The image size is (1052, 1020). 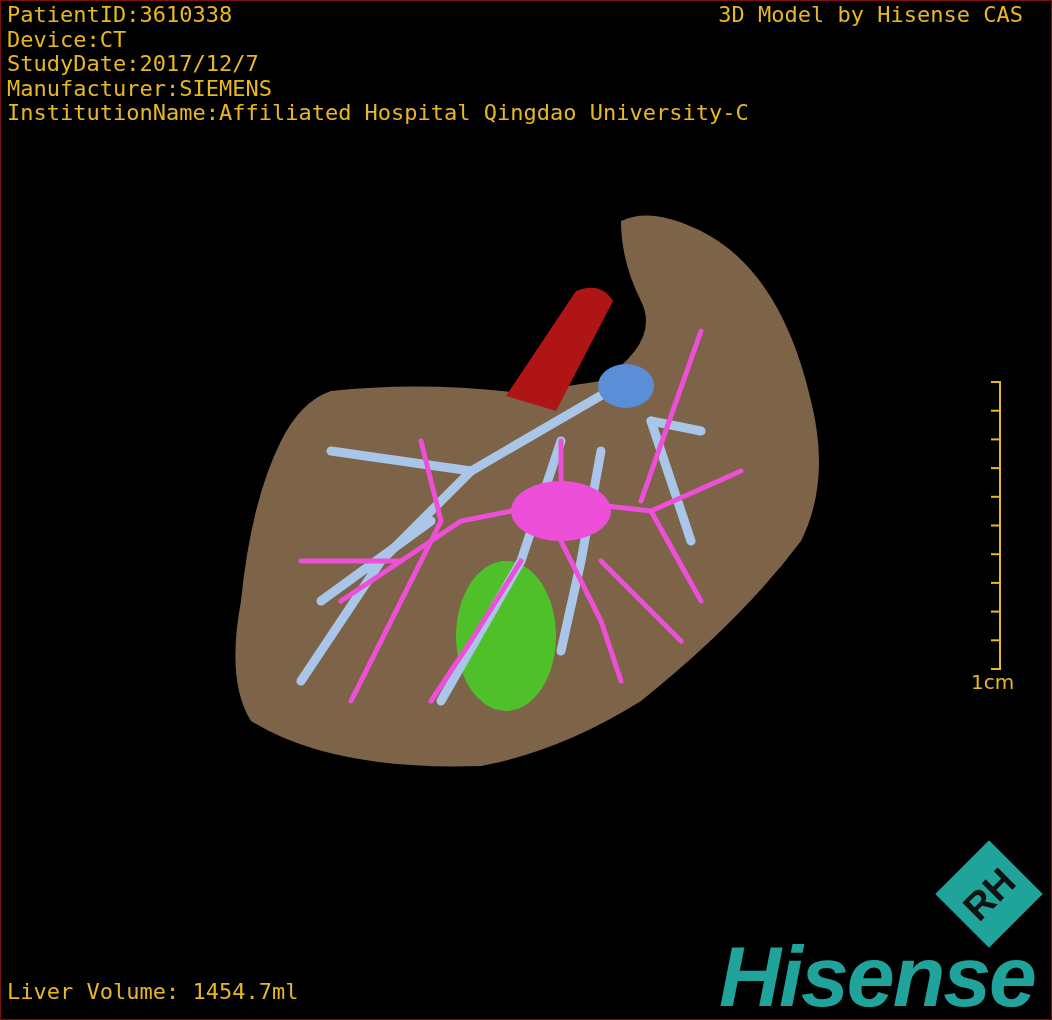 What do you see at coordinates (870, 15) in the screenshot?
I see `model-credit: 3D Model by Hisense CAS` at bounding box center [870, 15].